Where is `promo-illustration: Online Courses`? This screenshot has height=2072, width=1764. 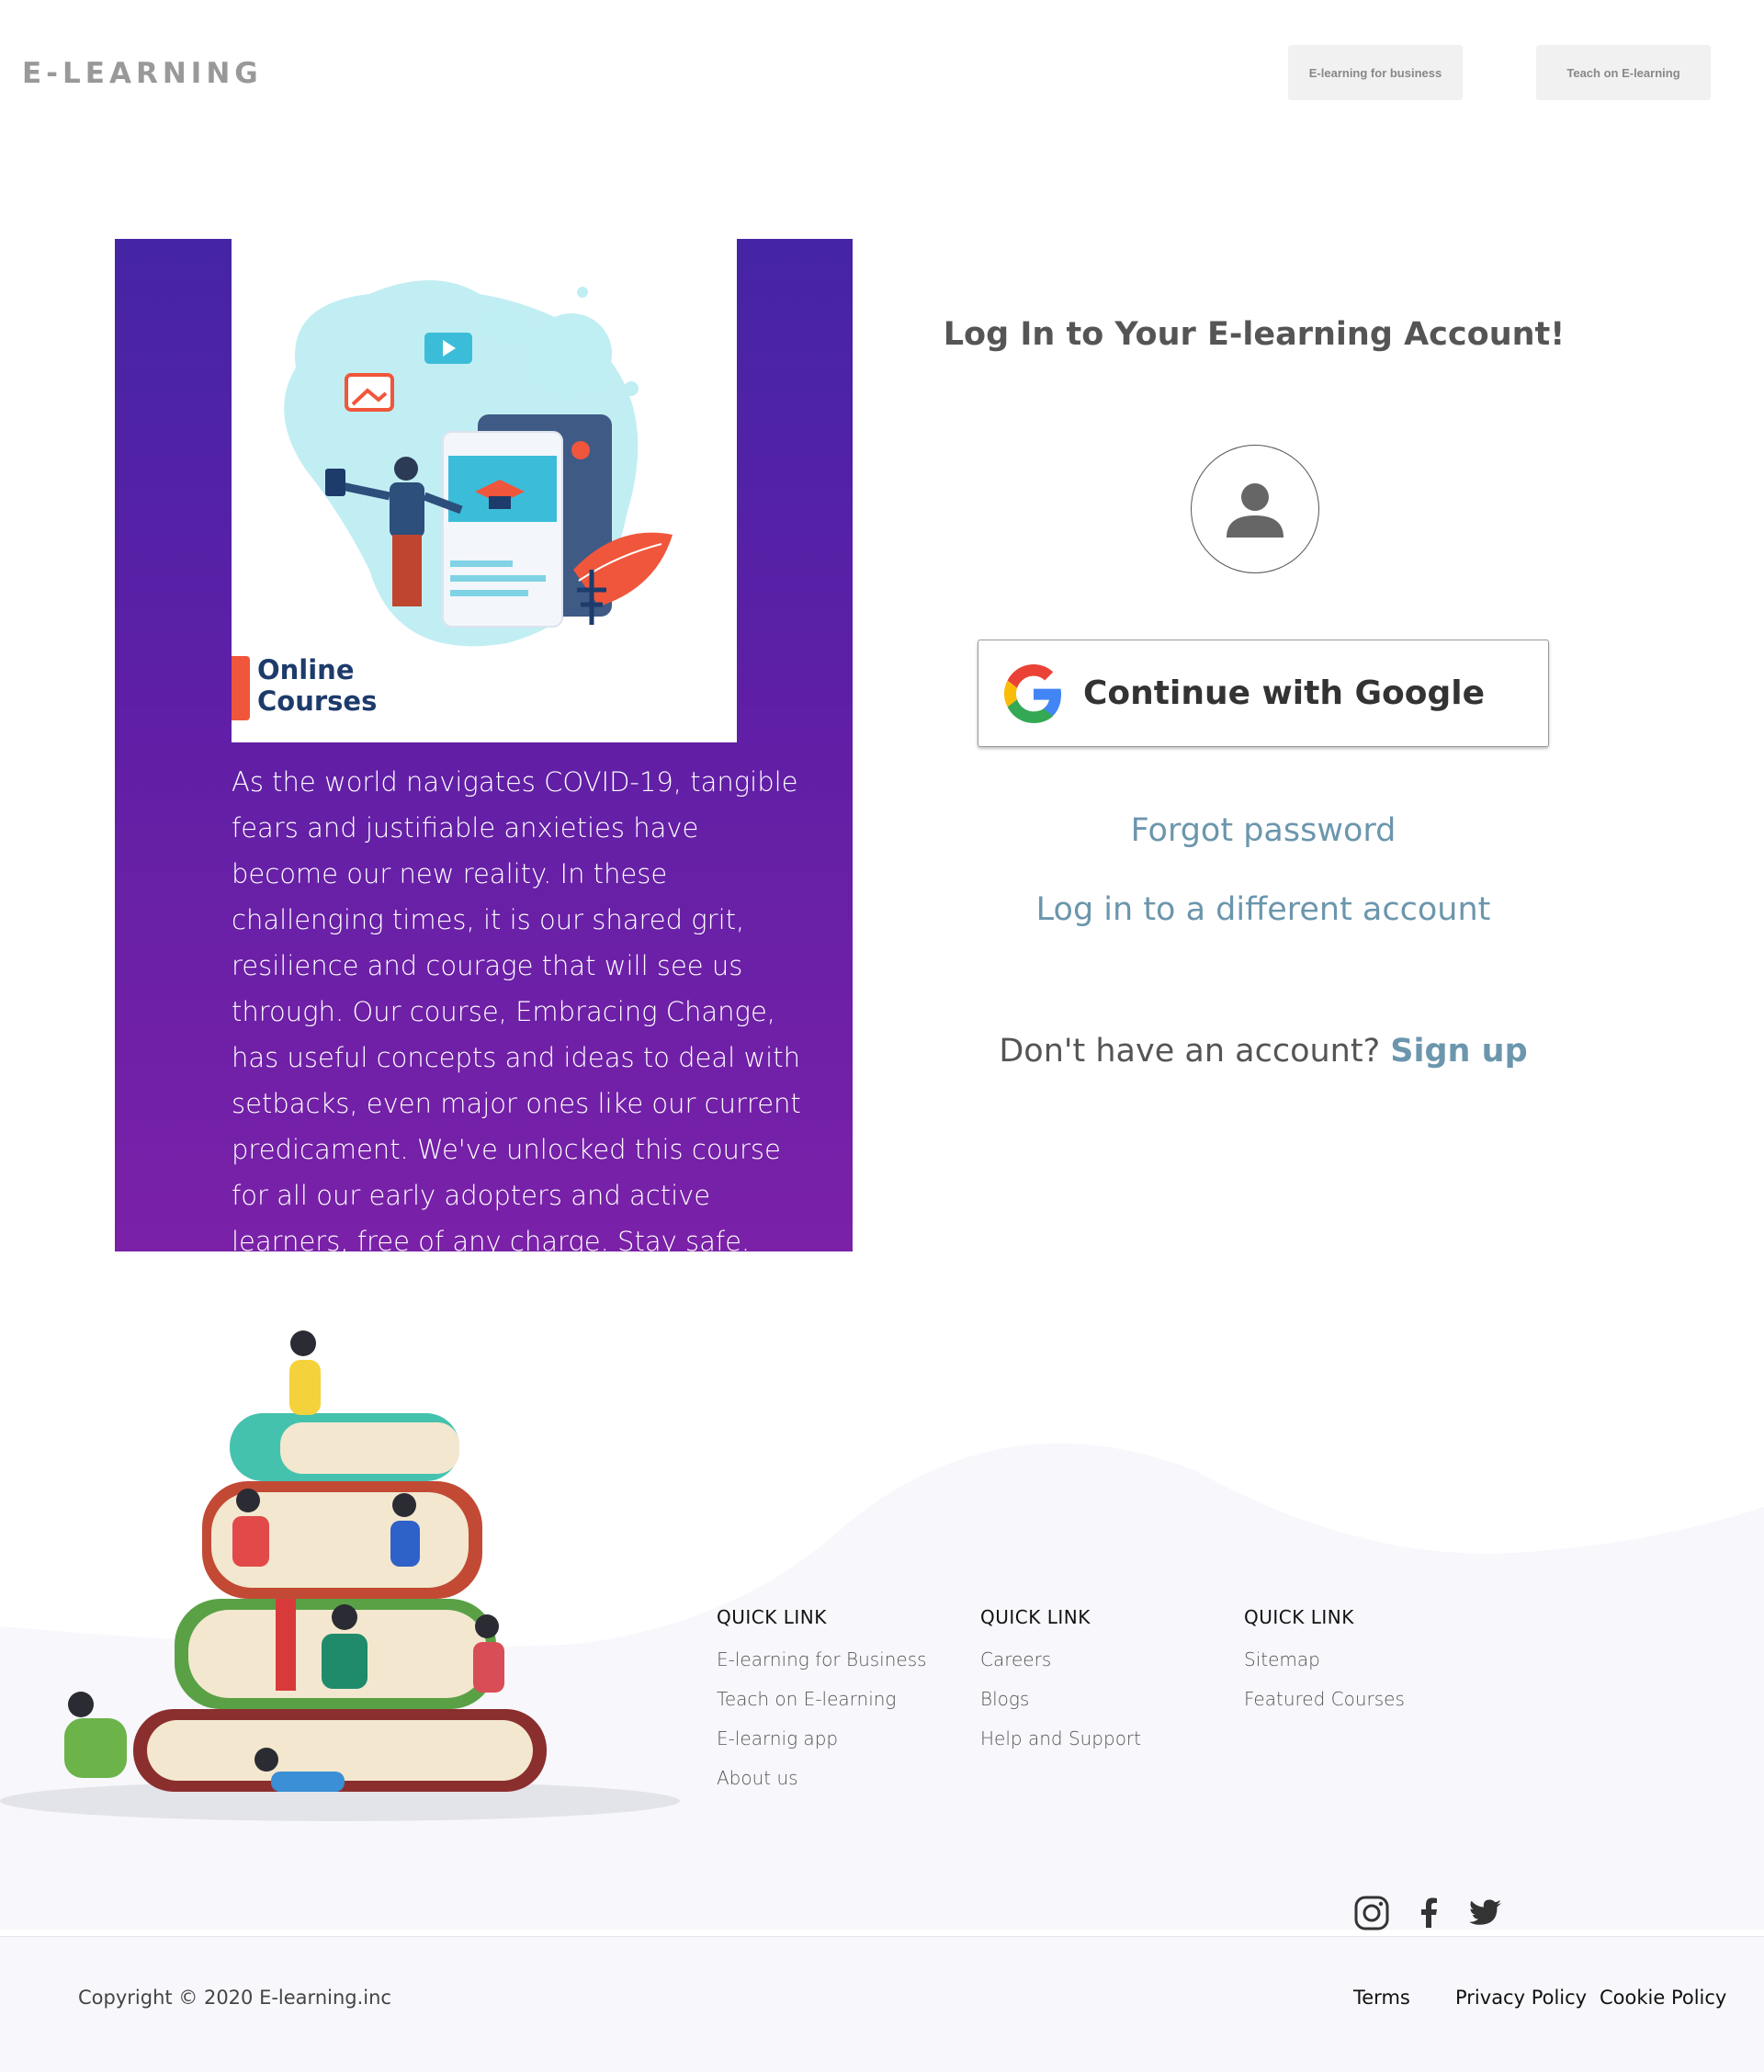 promo-illustration: Online Courses is located at coordinates (484, 490).